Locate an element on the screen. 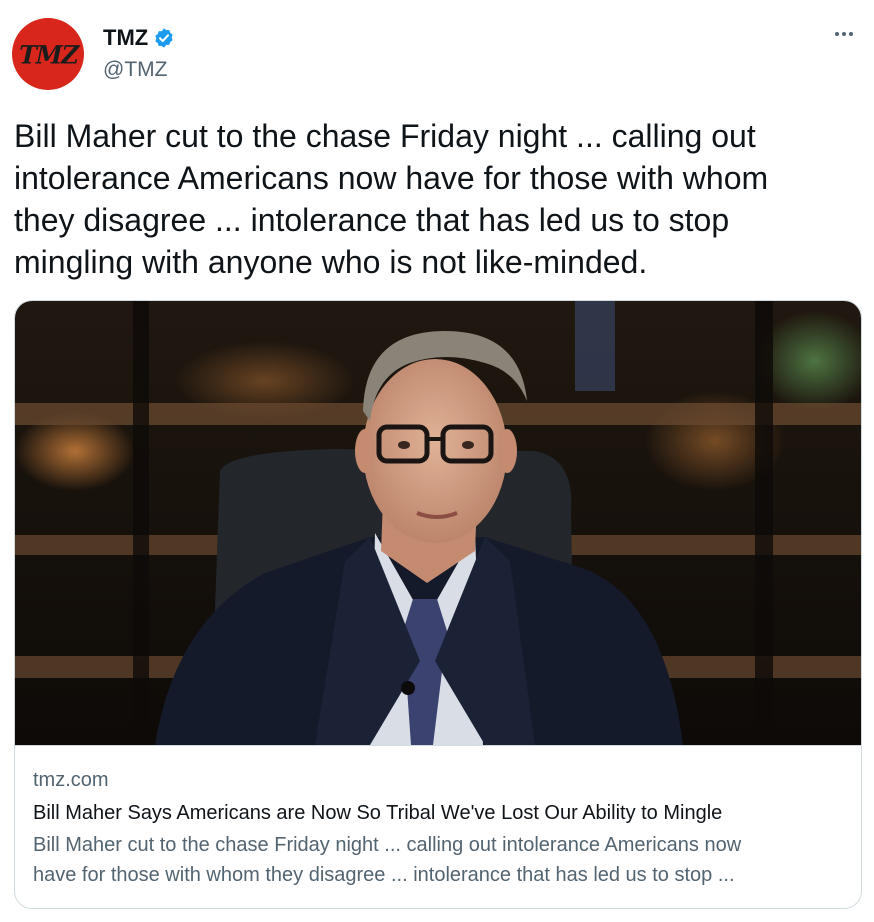  avatar-logo-text: TMZ is located at coordinates (48, 54).